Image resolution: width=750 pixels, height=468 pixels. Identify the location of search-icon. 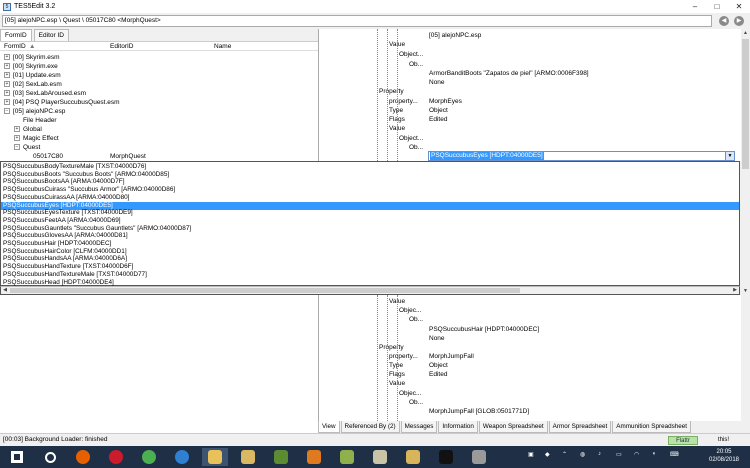
(50, 457).